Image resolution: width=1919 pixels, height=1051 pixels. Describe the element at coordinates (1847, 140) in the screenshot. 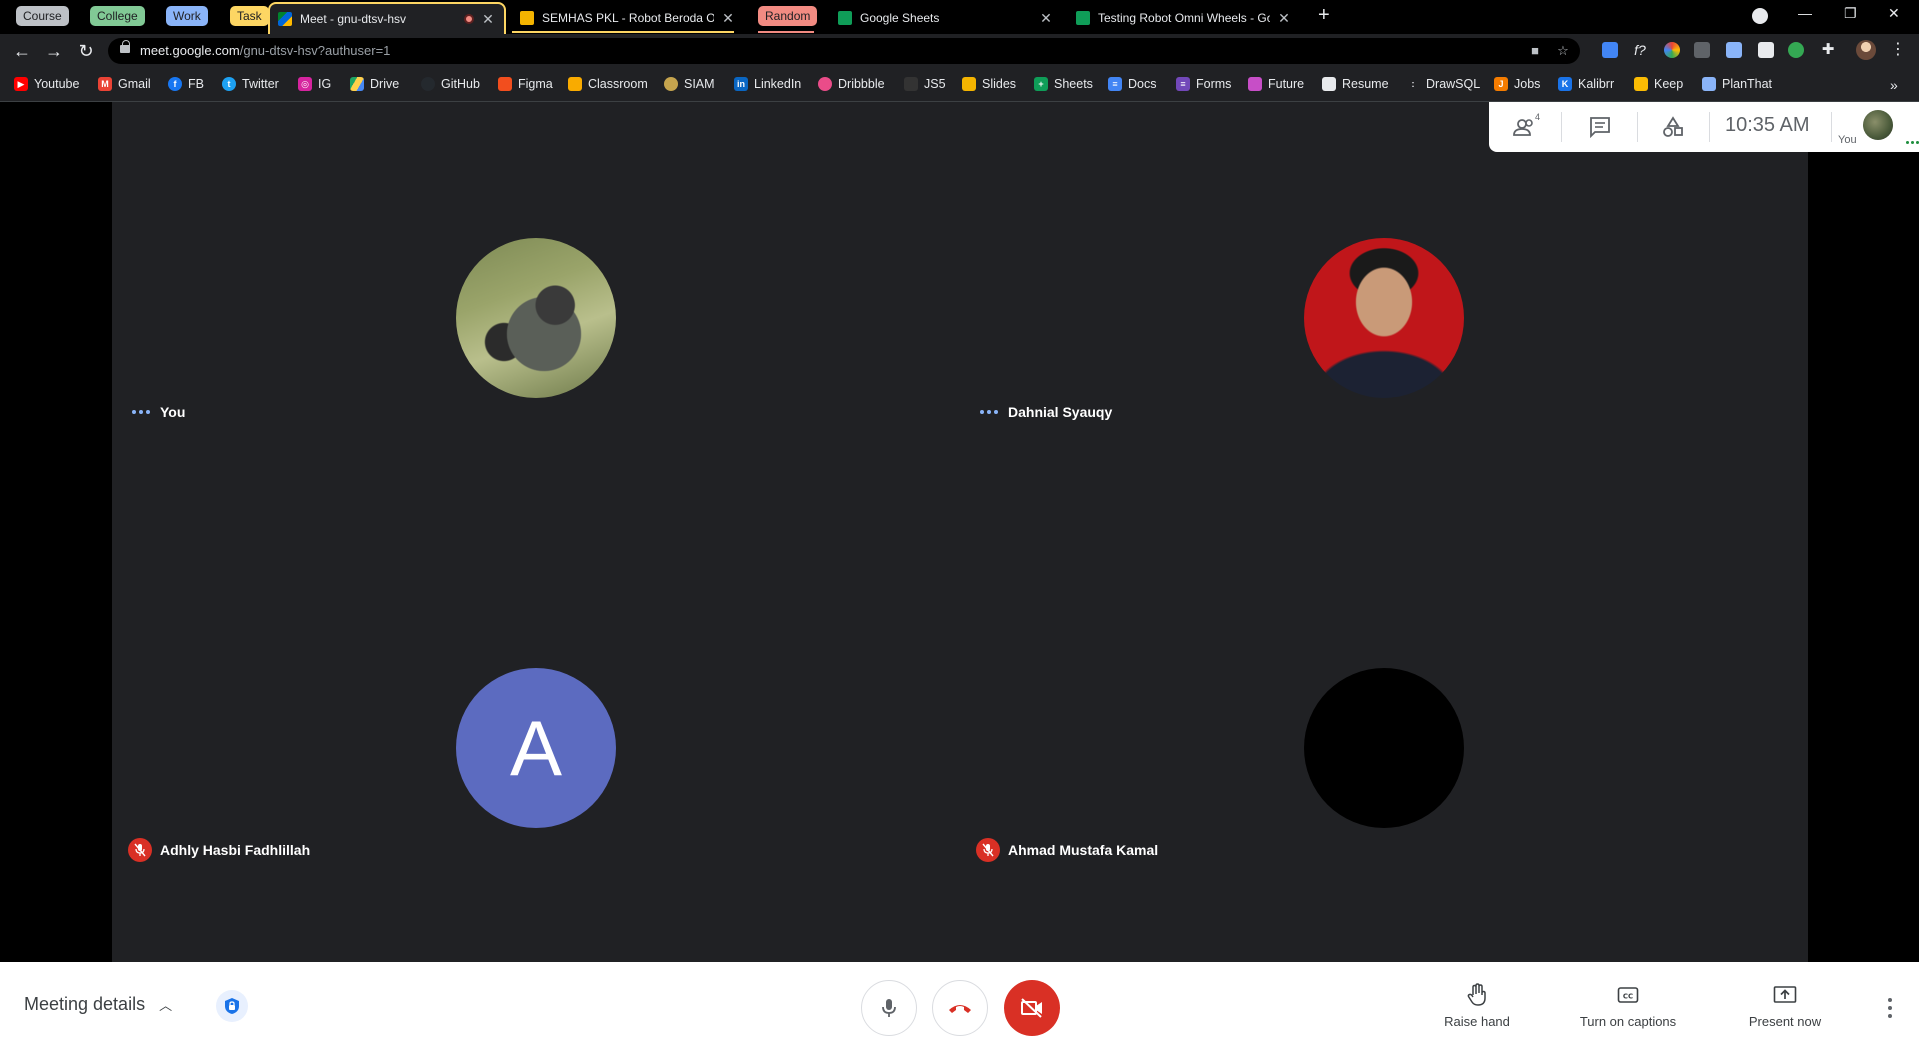

I see `self-view-label: You` at that location.